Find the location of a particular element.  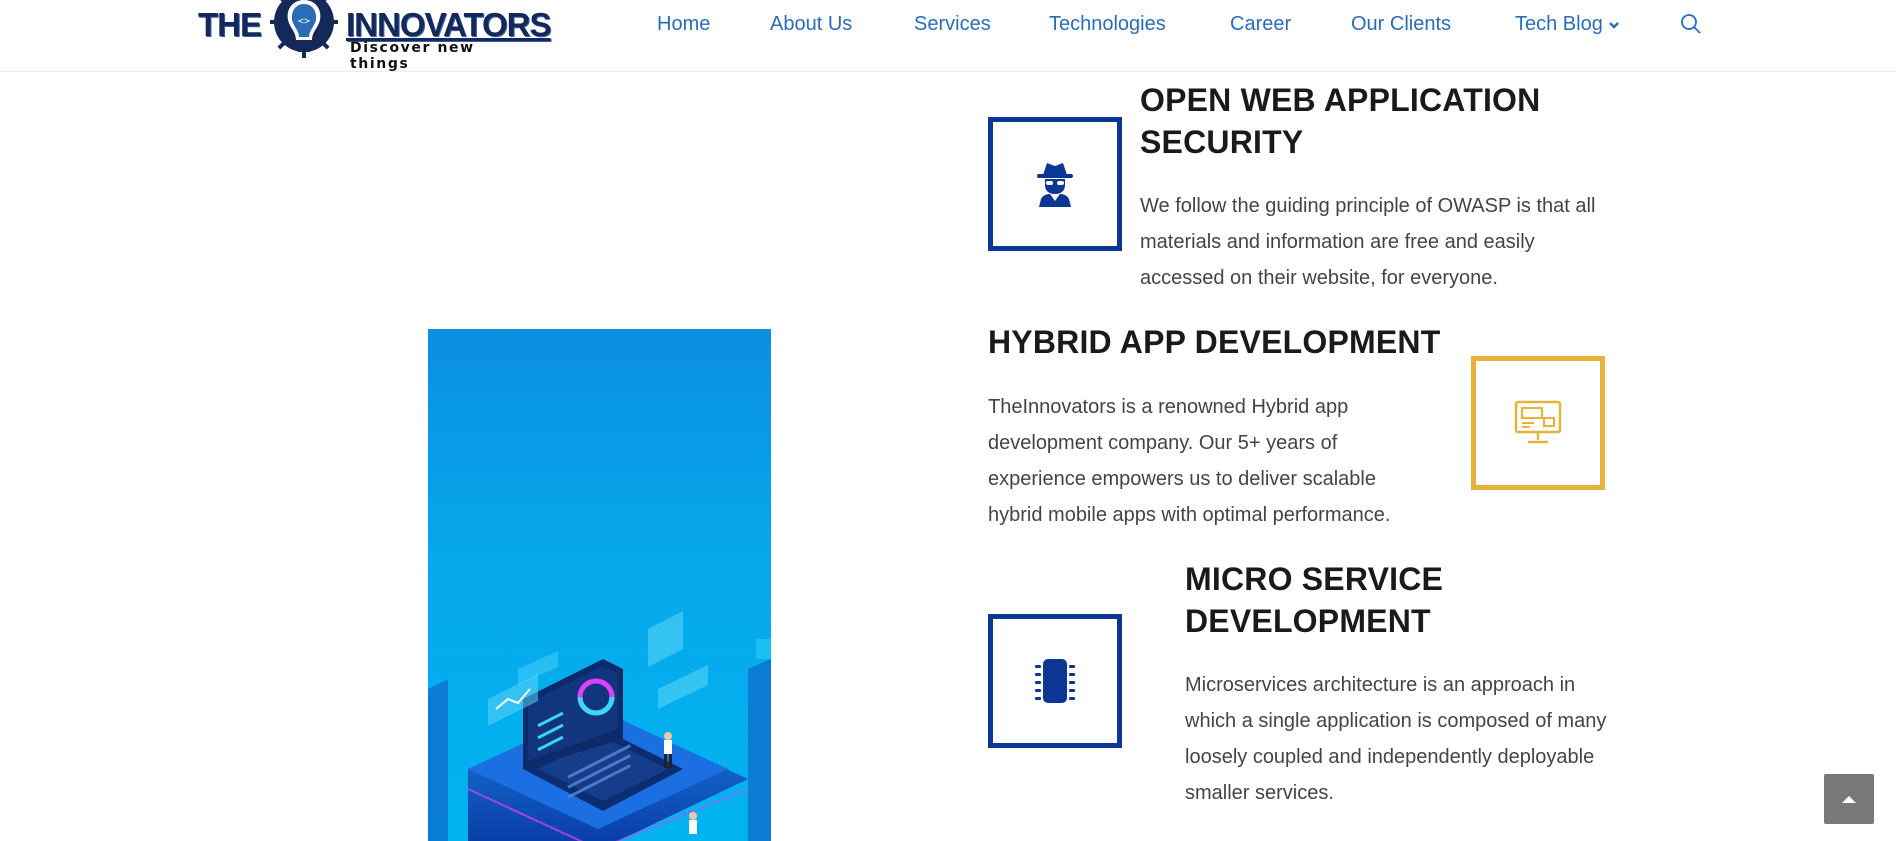

logo-text-the: THE is located at coordinates (230, 24).